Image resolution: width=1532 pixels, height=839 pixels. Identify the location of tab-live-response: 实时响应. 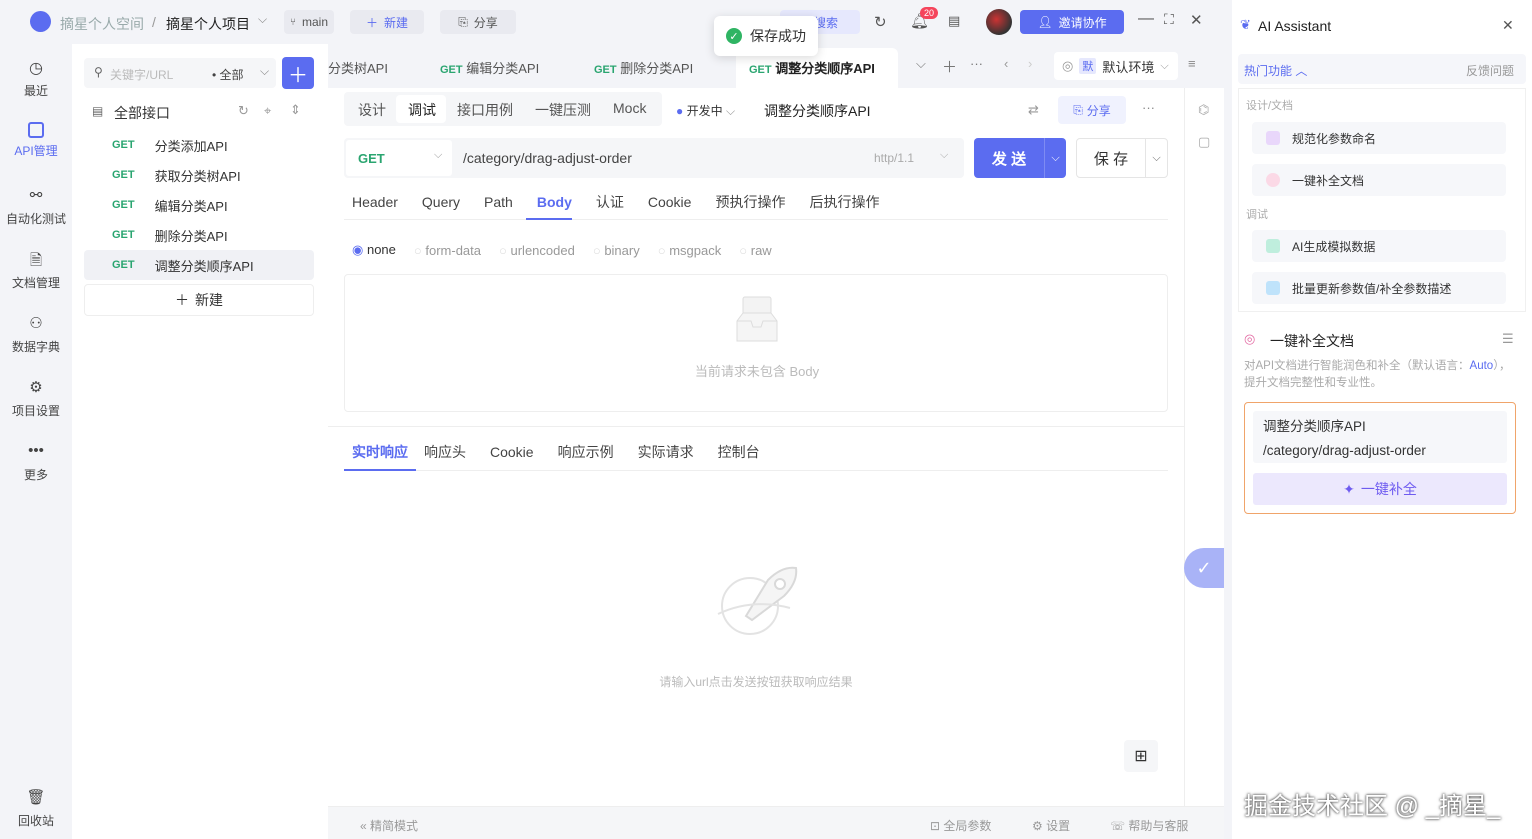
(380, 452).